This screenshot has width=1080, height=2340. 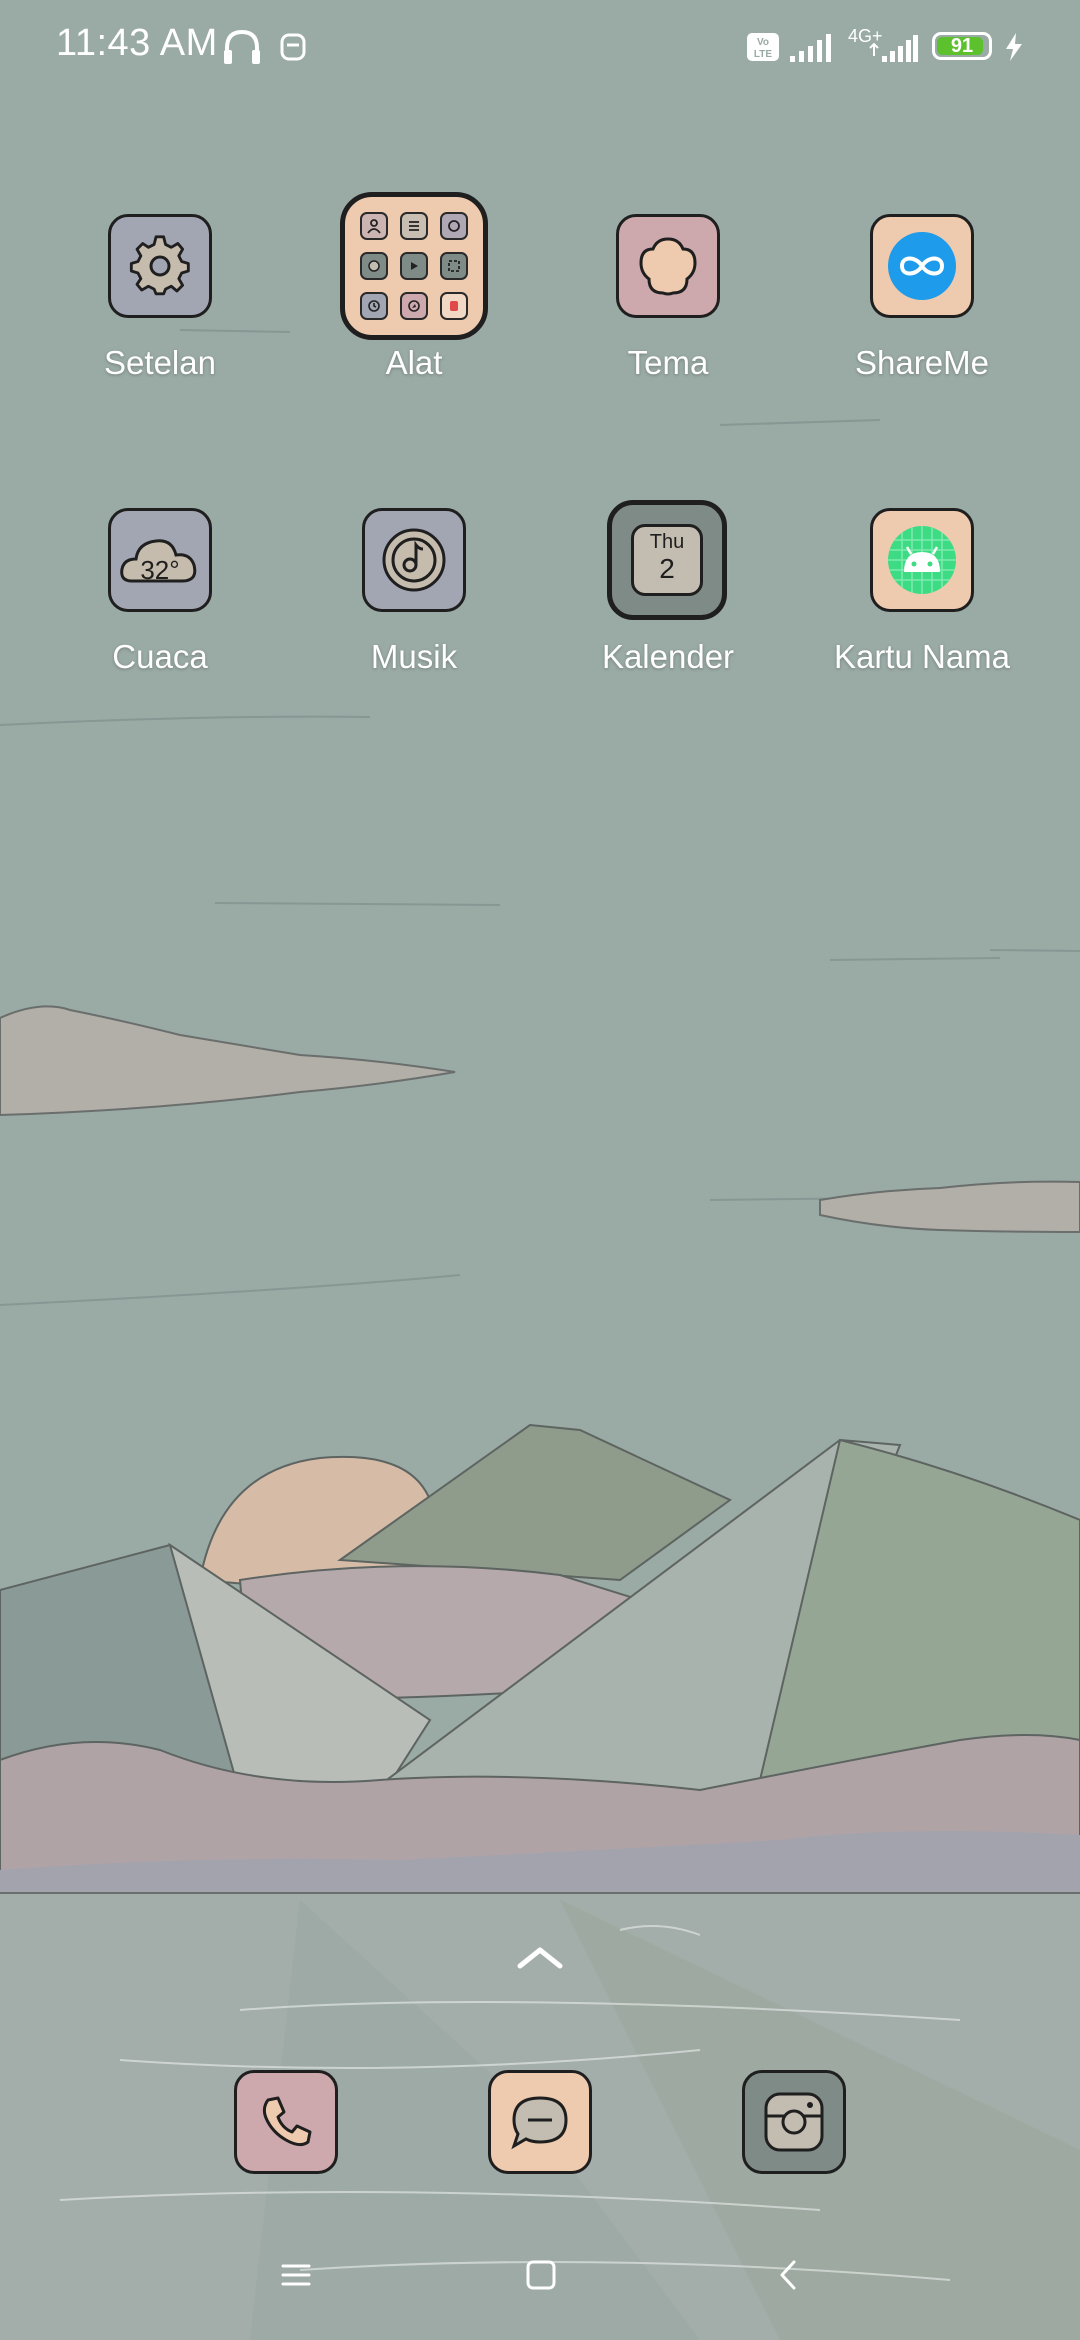 I want to click on nav-back-button, so click(x=788, y=2275).